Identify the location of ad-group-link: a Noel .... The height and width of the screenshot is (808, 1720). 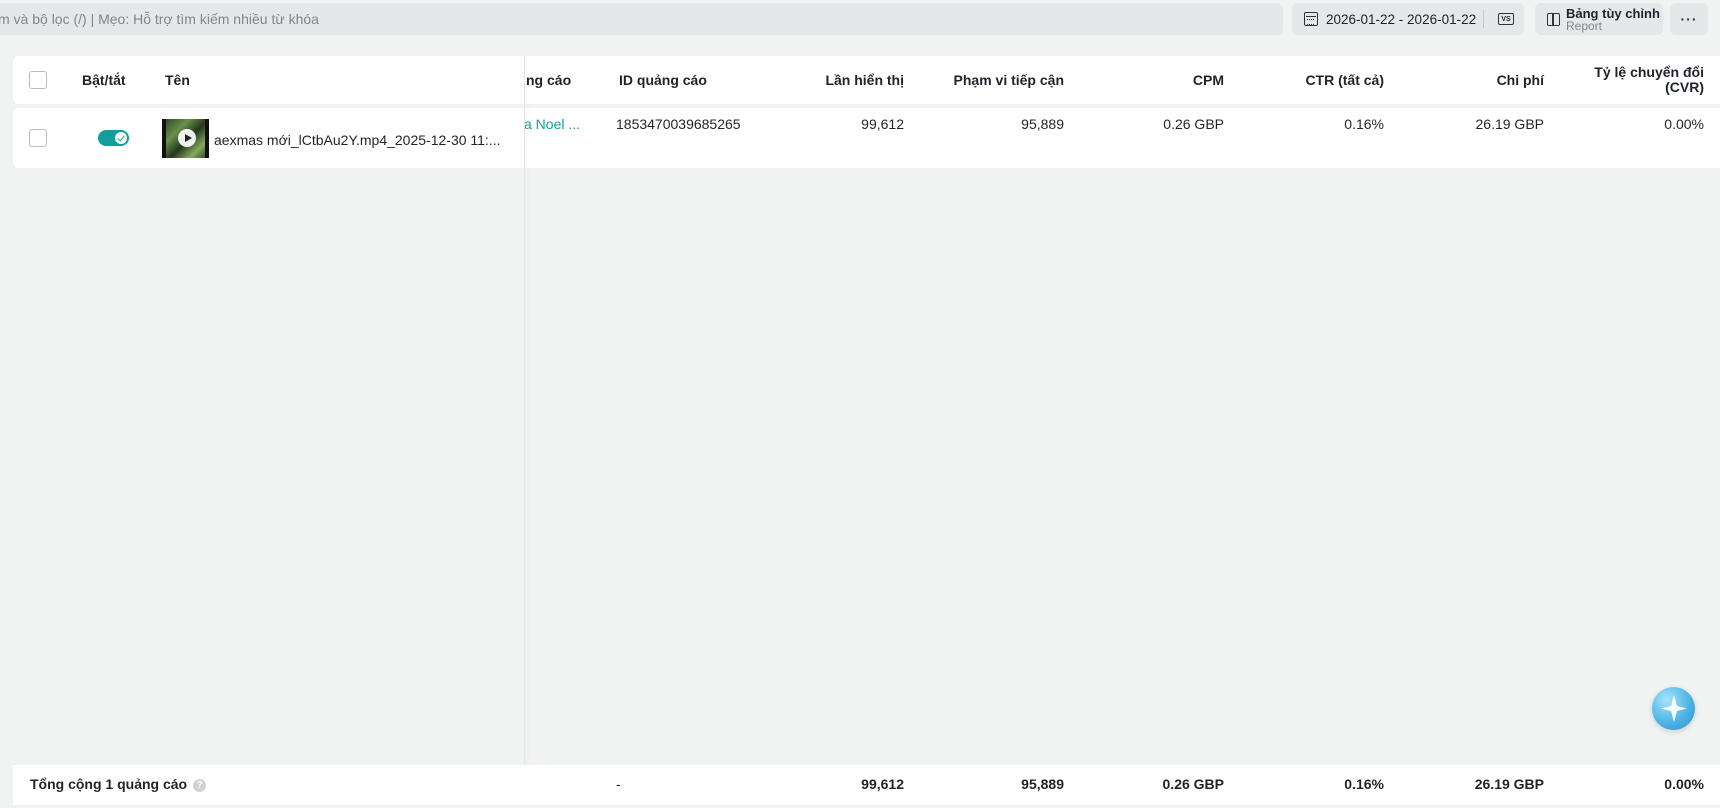
(552, 124).